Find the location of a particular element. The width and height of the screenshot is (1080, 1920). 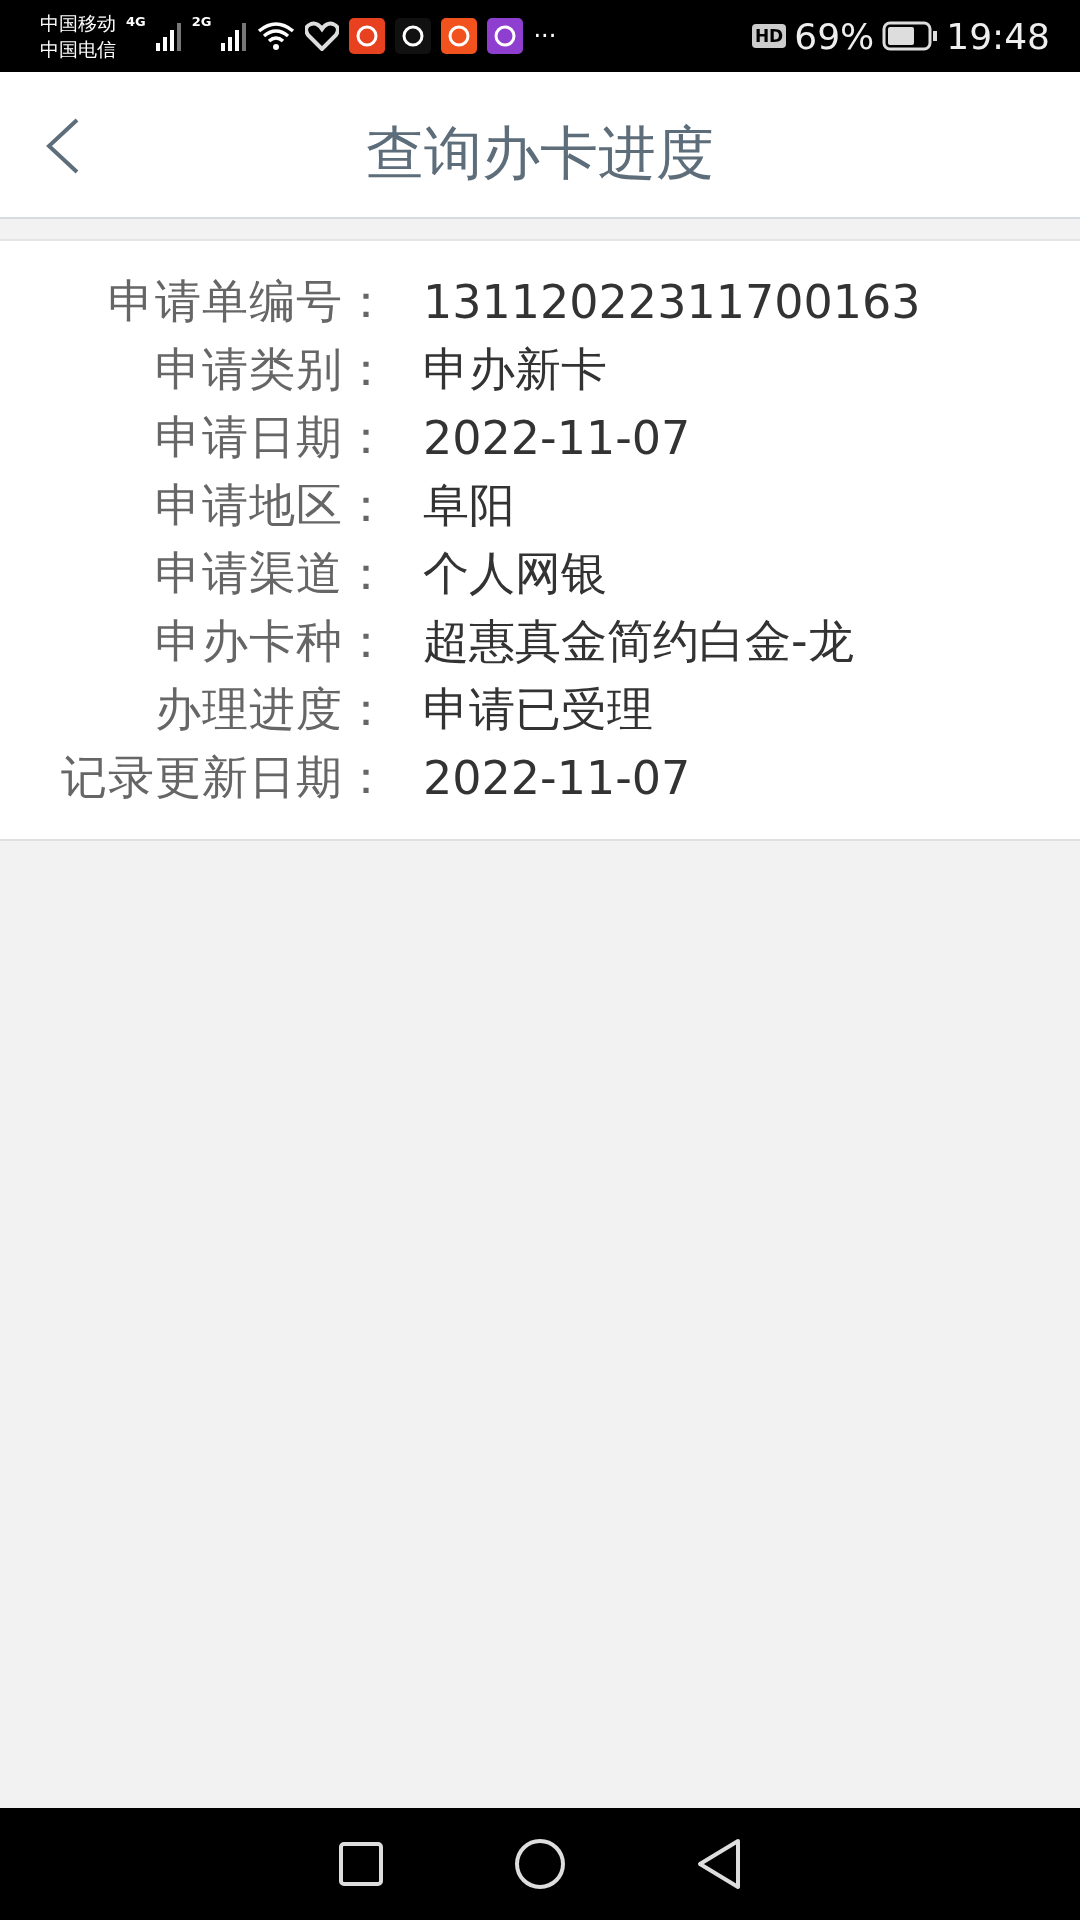

field-label: 申请日期： is located at coordinates (272, 437).